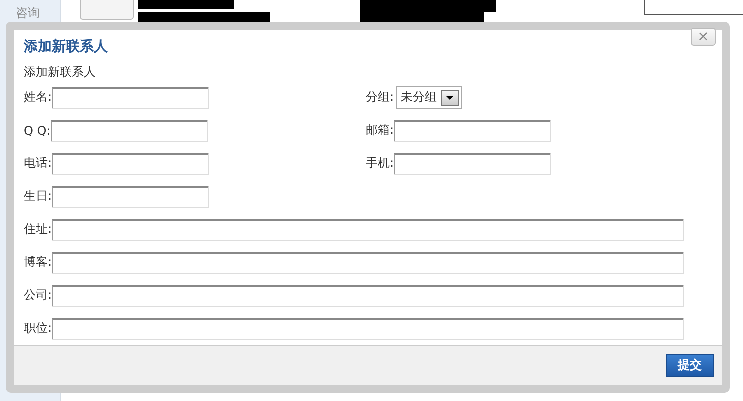 This screenshot has width=743, height=401. What do you see at coordinates (28, 13) in the screenshot?
I see `sidebar-label: 咨询` at bounding box center [28, 13].